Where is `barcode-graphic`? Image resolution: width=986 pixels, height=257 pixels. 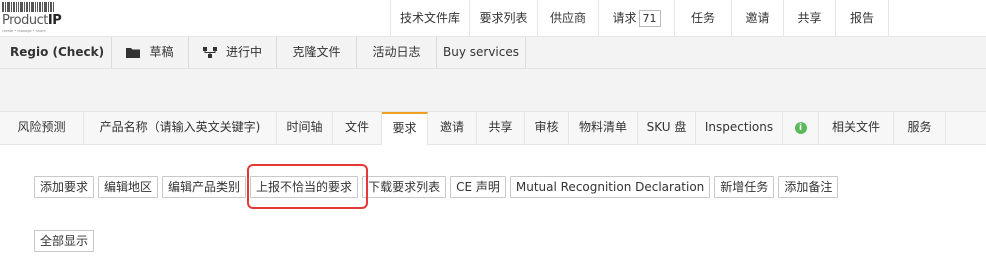
barcode-graphic is located at coordinates (30, 7).